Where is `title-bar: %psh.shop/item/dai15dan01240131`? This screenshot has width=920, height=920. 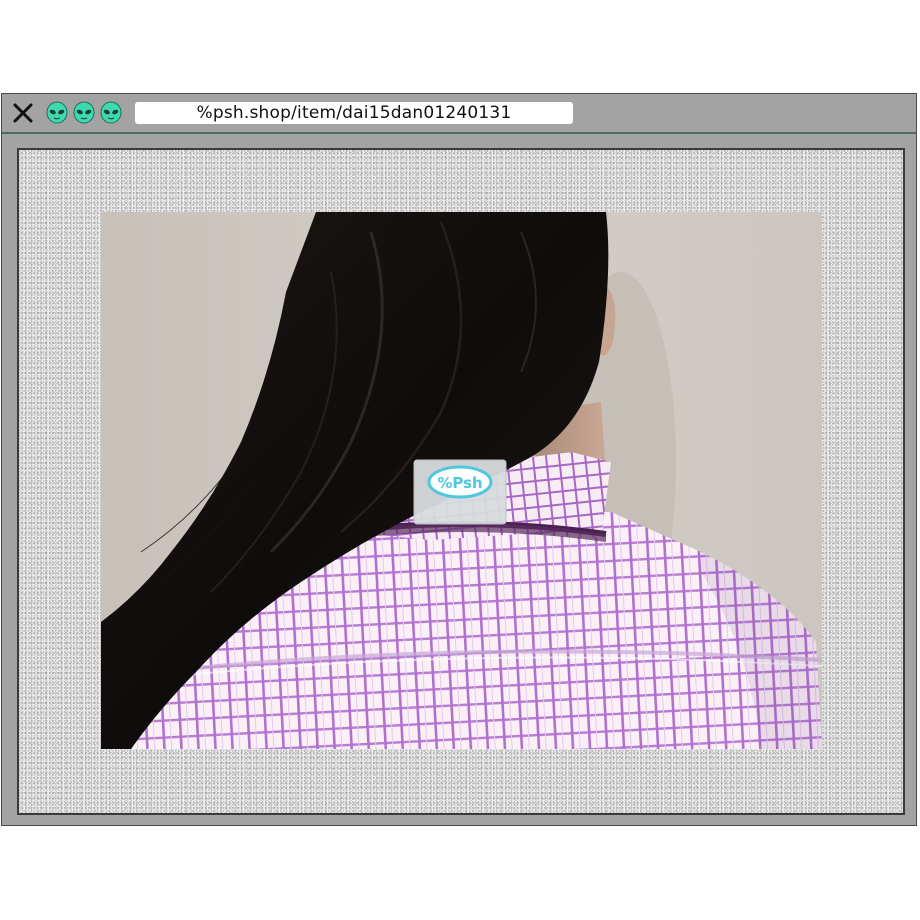 title-bar: %psh.shop/item/dai15dan01240131 is located at coordinates (459, 113).